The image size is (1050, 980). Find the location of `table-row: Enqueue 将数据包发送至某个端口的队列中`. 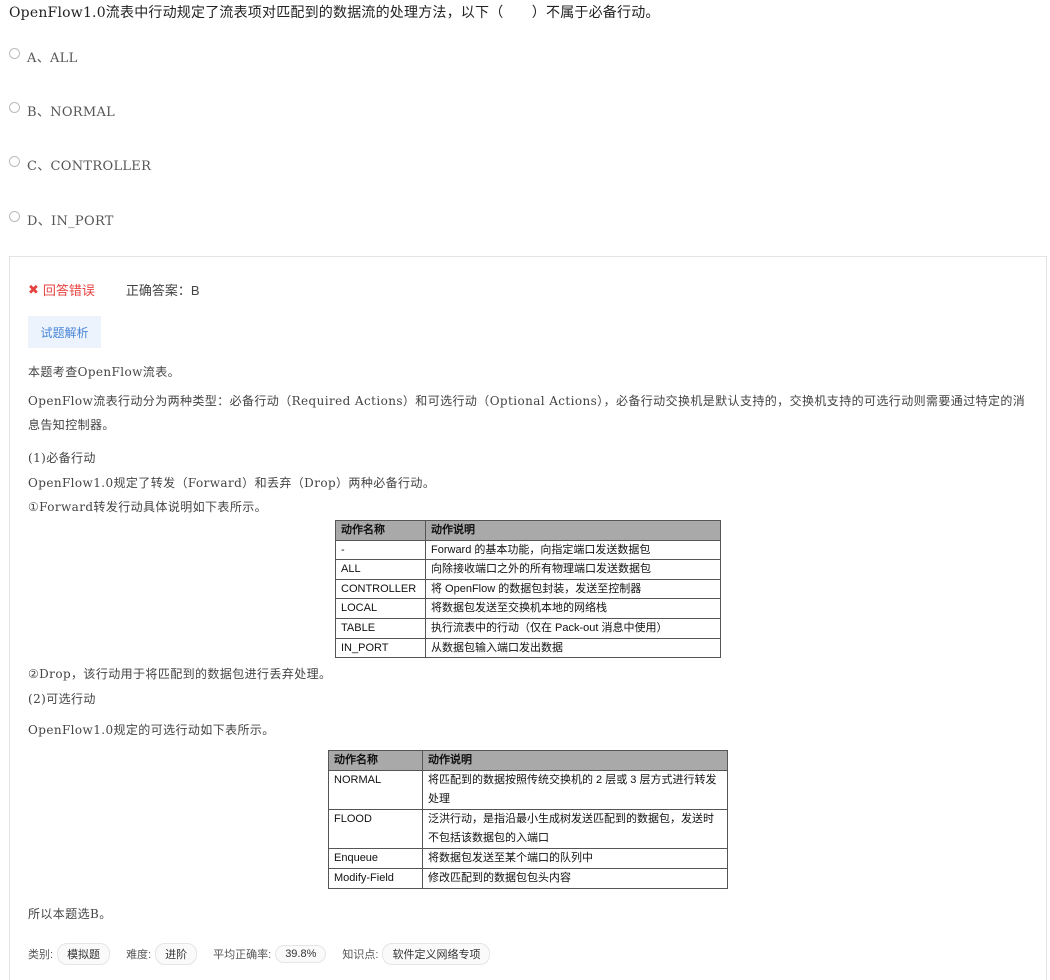

table-row: Enqueue 将数据包发送至某个端口的队列中 is located at coordinates (528, 858).